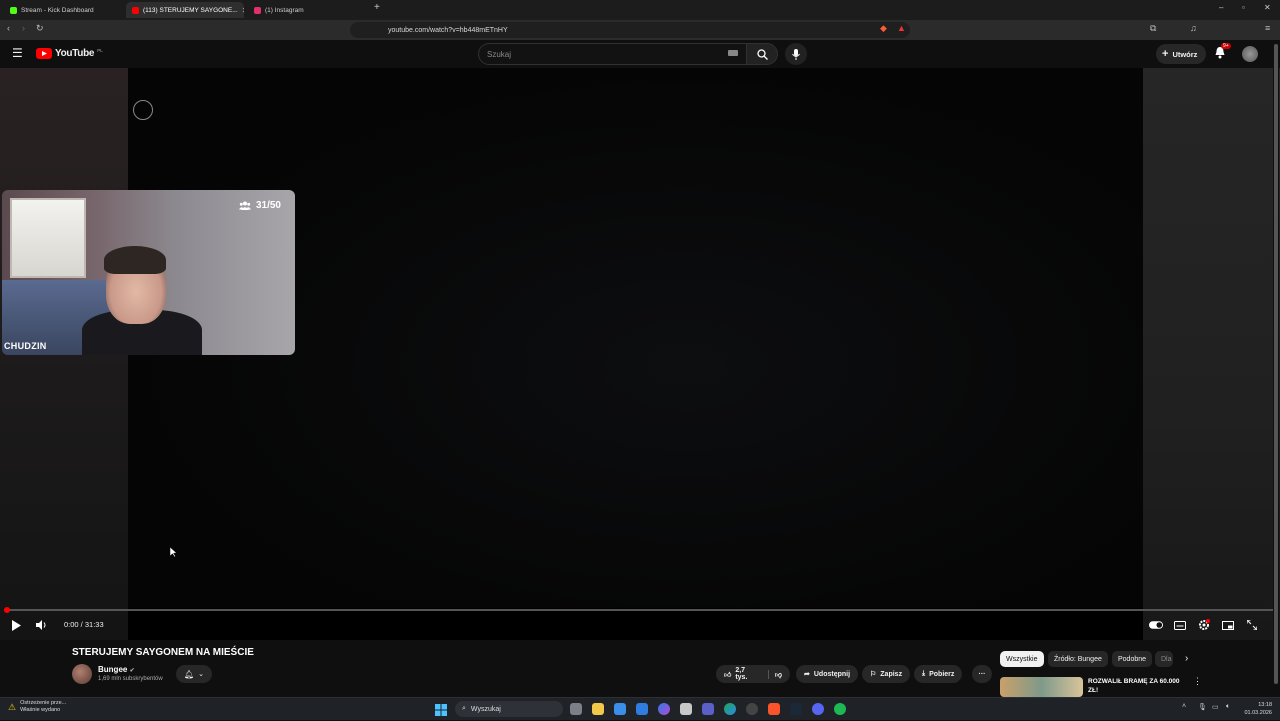 The width and height of the screenshot is (1280, 721). I want to click on recommendation-menu-icon: ⋮, so click(1197, 681).